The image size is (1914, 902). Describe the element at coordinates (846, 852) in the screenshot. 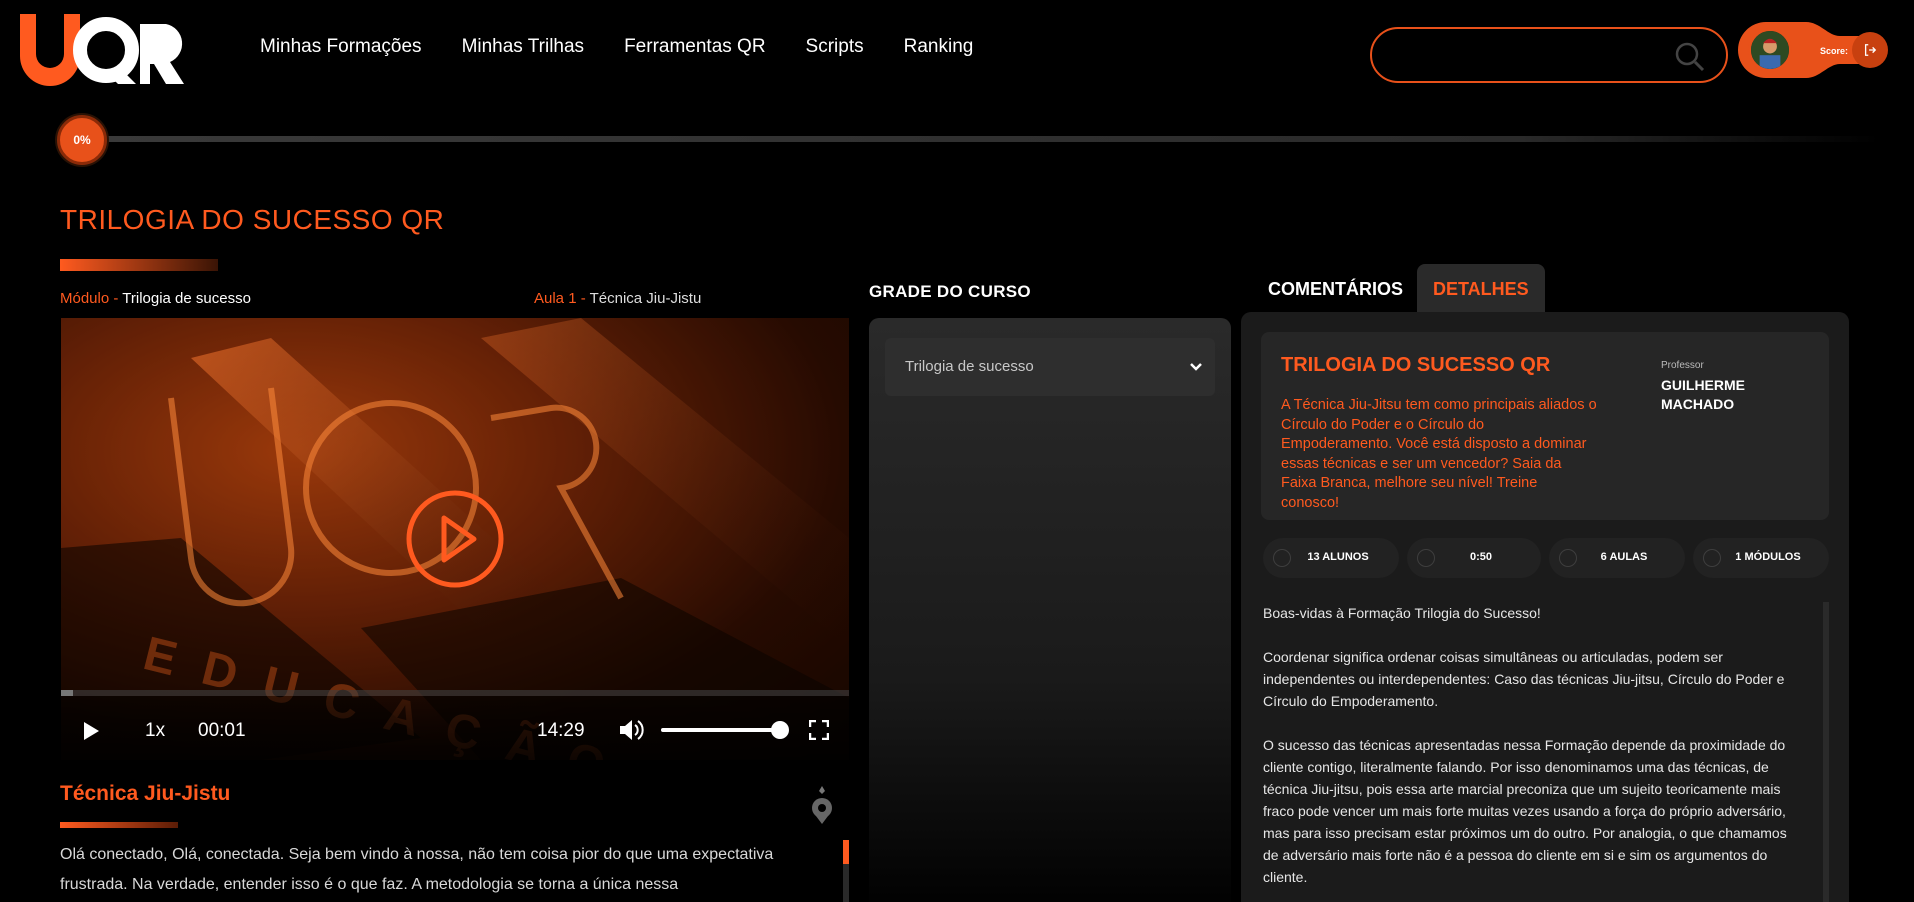

I see `transcript-scroll-thumb` at that location.